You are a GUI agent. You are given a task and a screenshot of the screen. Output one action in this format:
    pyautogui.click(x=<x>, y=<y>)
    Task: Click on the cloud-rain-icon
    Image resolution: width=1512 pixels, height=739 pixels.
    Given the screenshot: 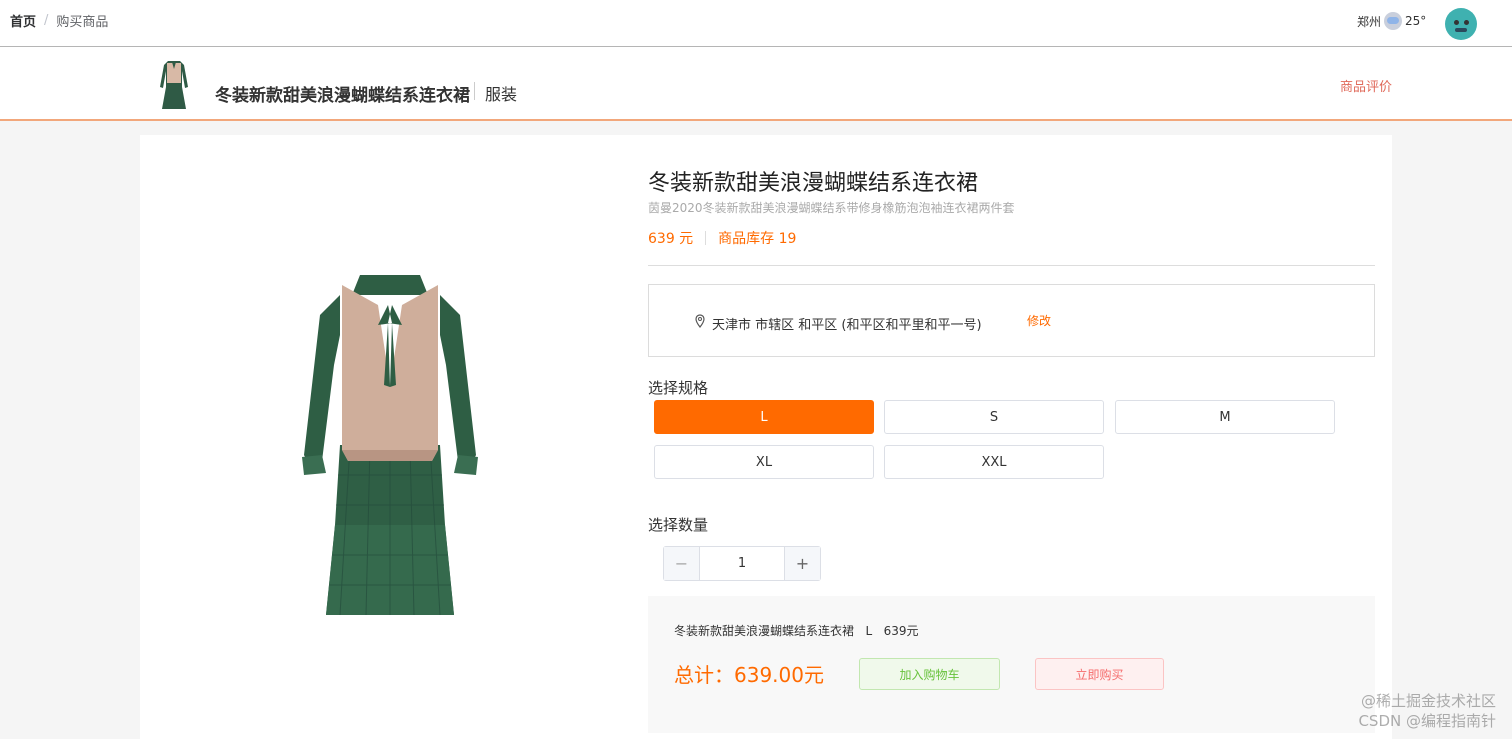 What is the action you would take?
    pyautogui.click(x=1393, y=21)
    